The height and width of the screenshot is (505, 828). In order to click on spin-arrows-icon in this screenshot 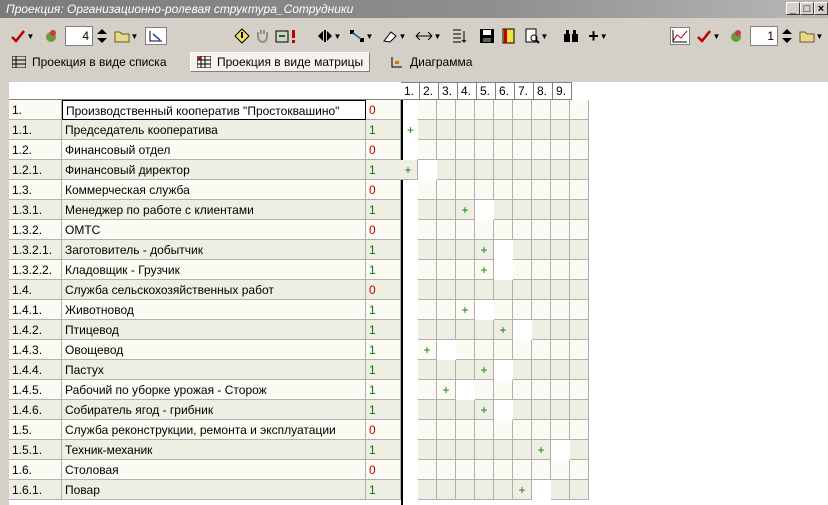, I will do `click(102, 36)`.